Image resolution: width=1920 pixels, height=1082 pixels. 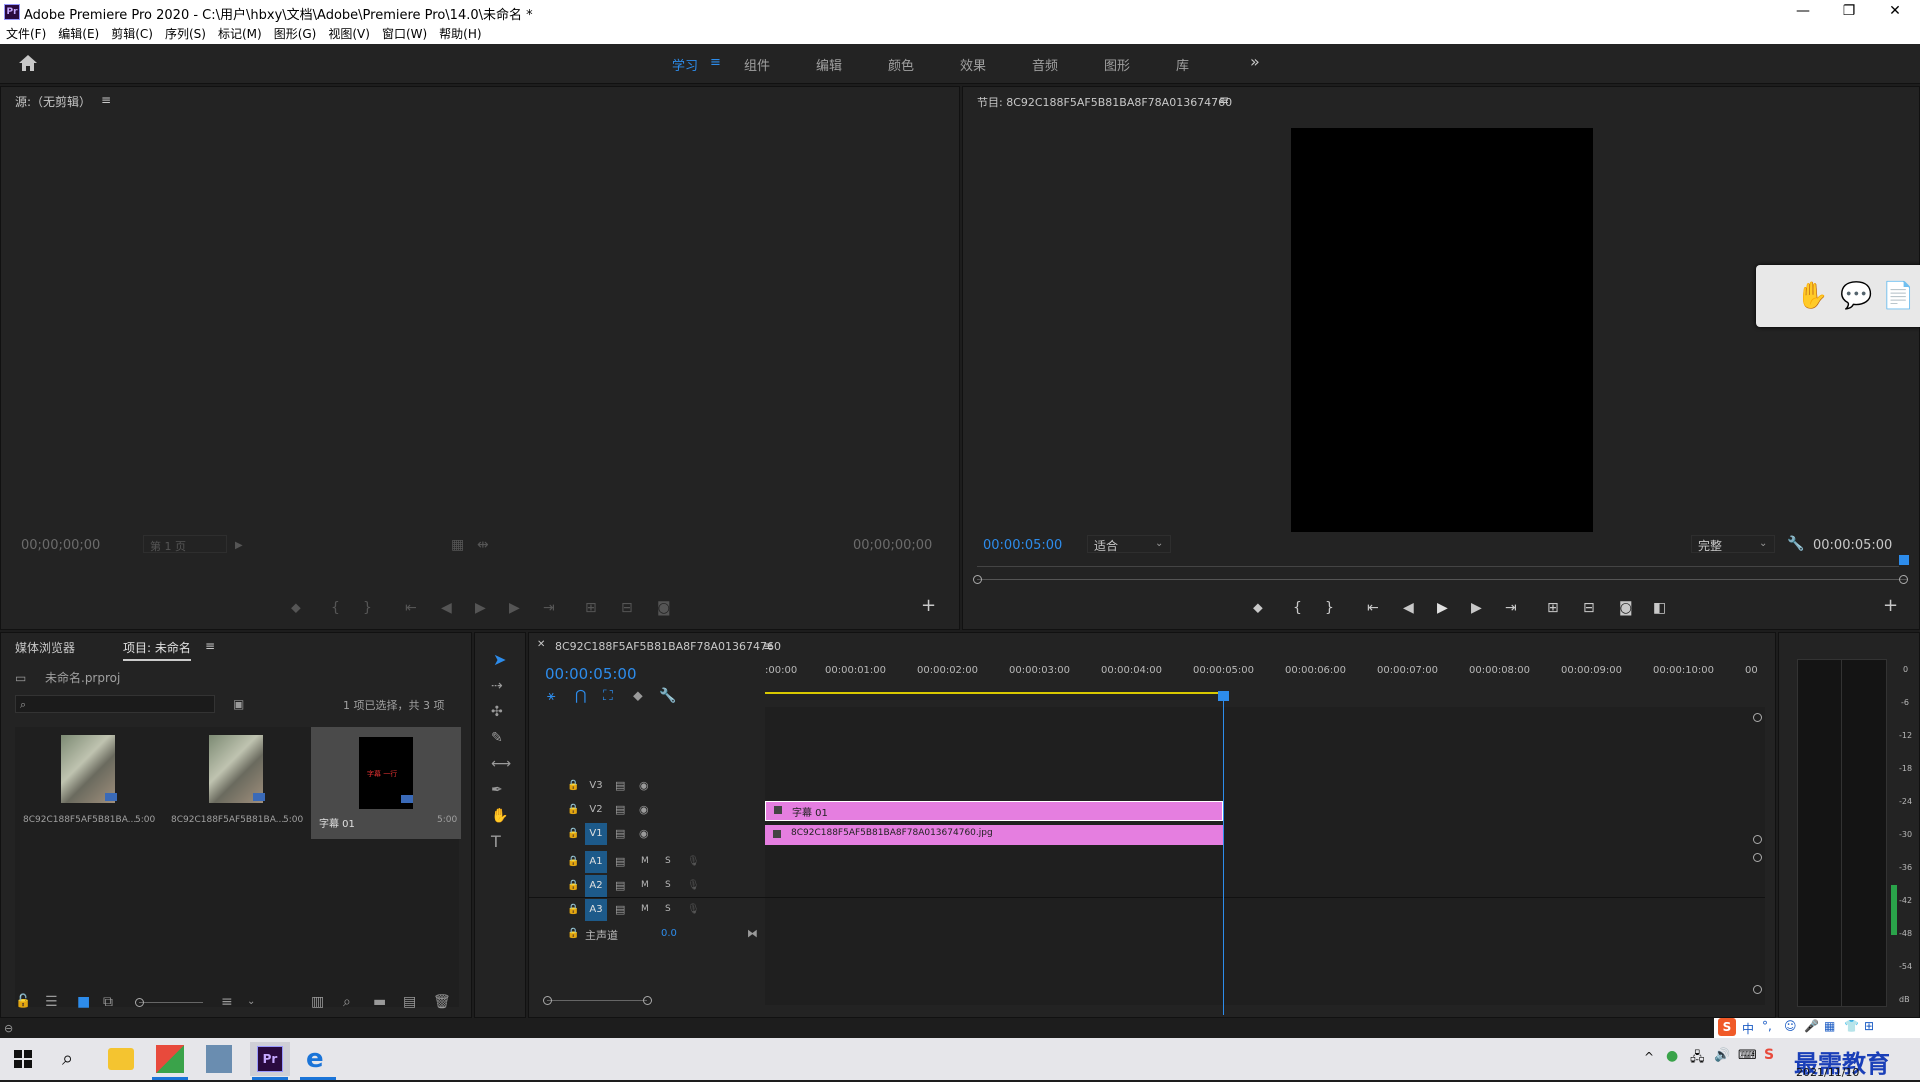 What do you see at coordinates (1223, 696) in the screenshot?
I see `playhead-handle` at bounding box center [1223, 696].